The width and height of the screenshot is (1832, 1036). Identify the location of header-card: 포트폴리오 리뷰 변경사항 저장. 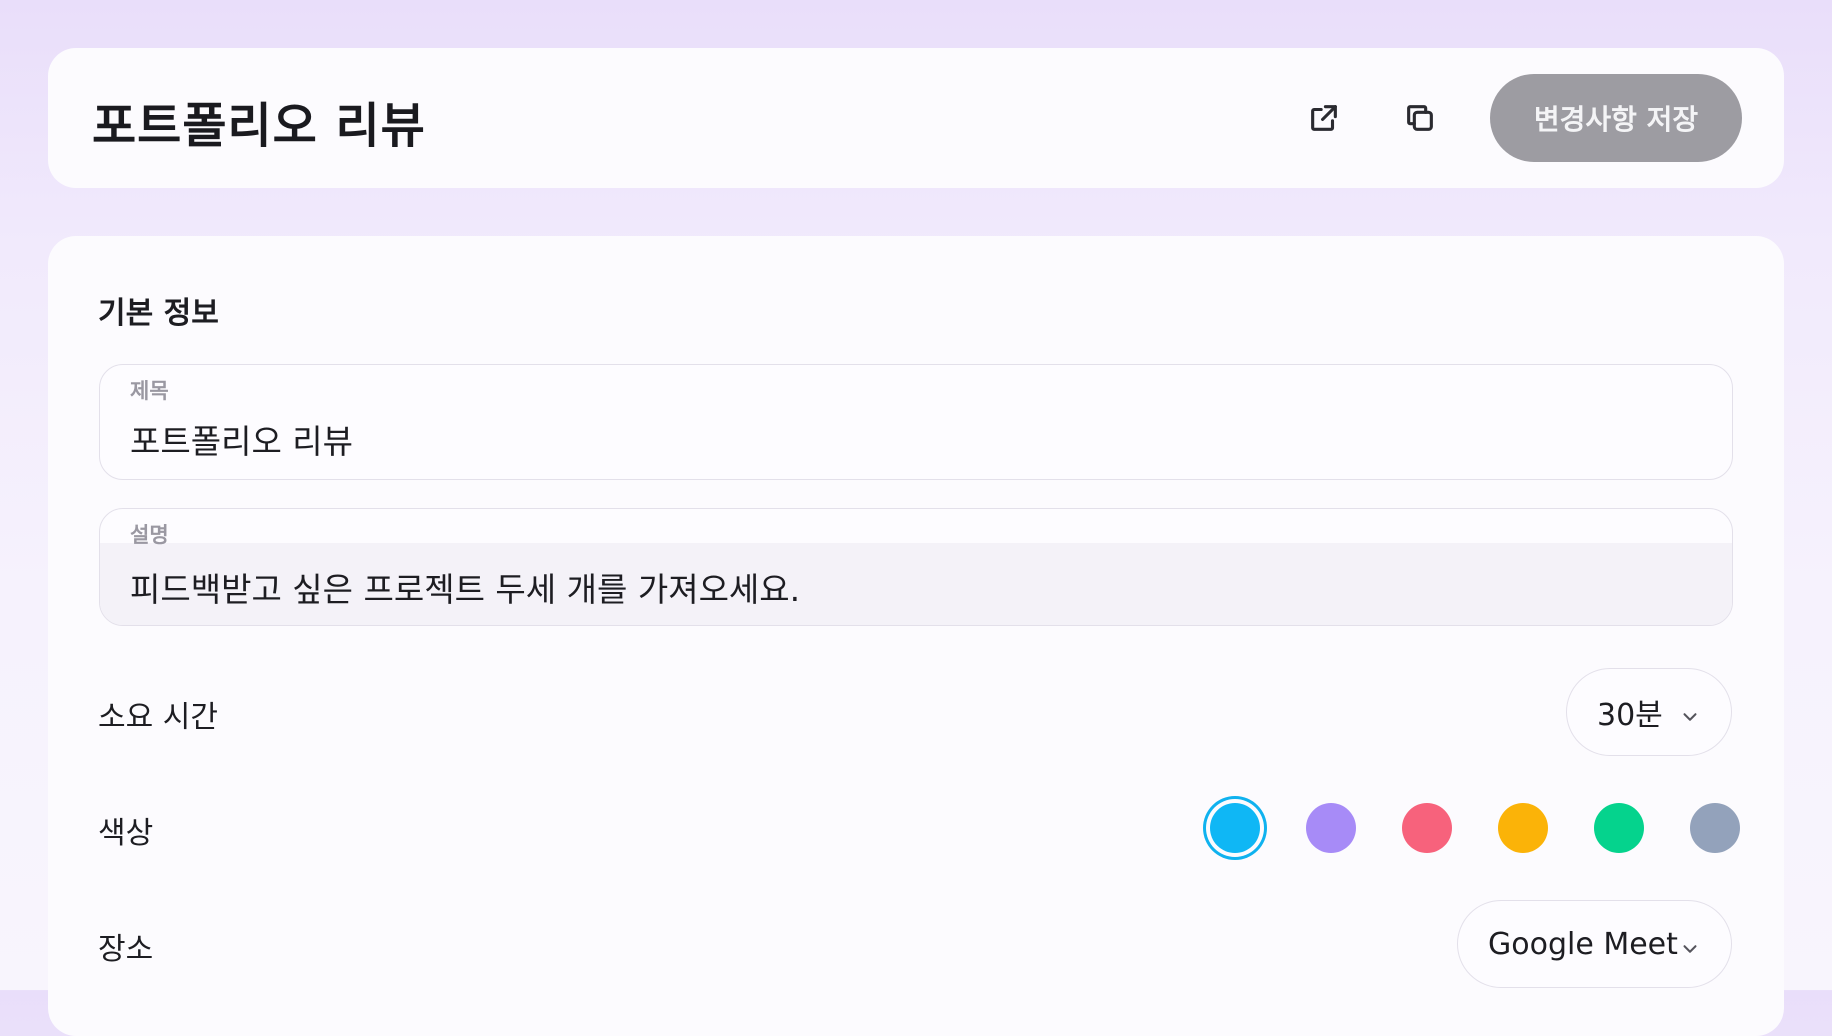
(916, 118).